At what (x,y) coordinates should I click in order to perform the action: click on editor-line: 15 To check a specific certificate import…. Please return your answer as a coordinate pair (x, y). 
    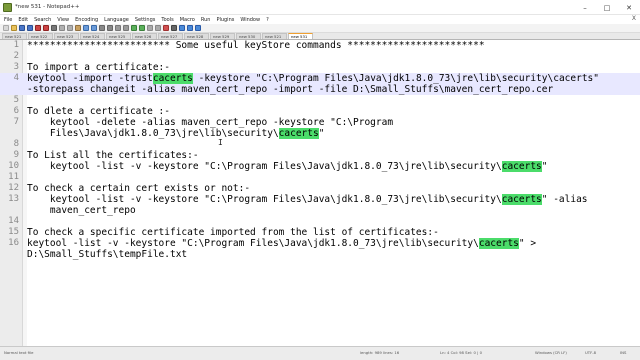
    Looking at the image, I should click on (320, 232).